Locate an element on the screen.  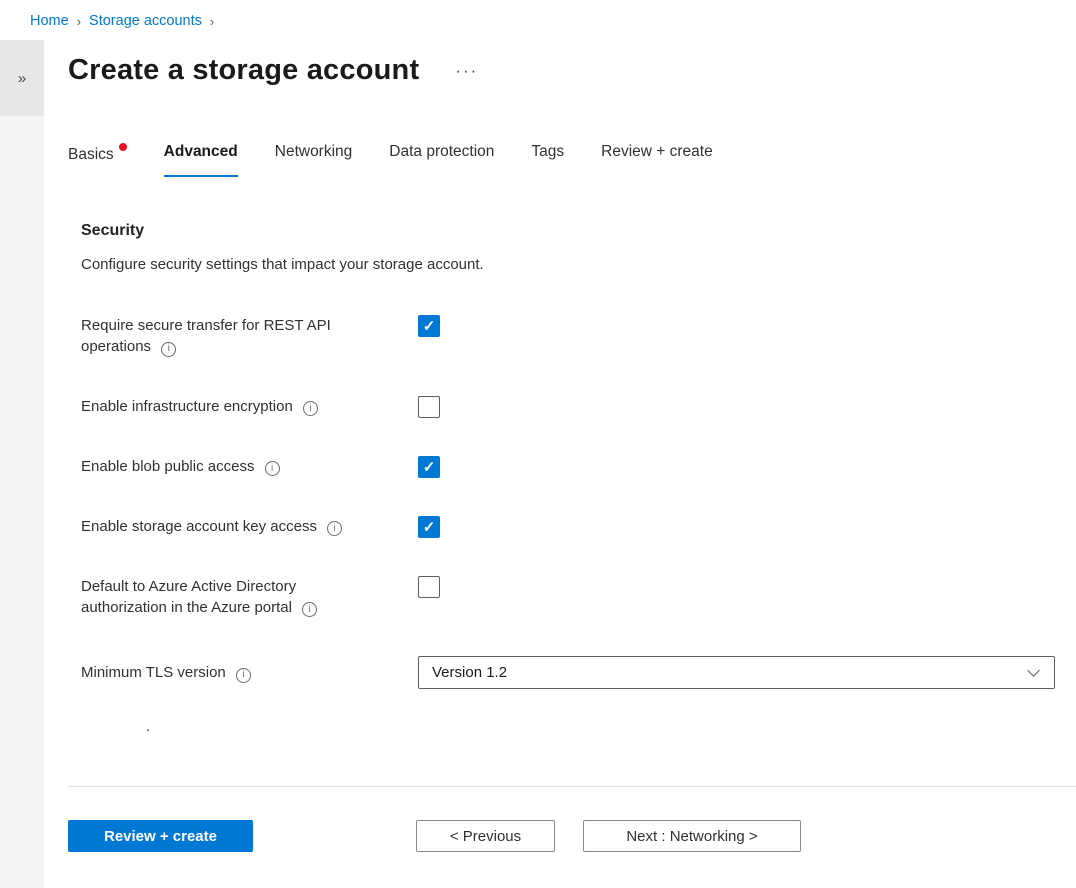
double-chevron-right-icon: » is located at coordinates (22, 78).